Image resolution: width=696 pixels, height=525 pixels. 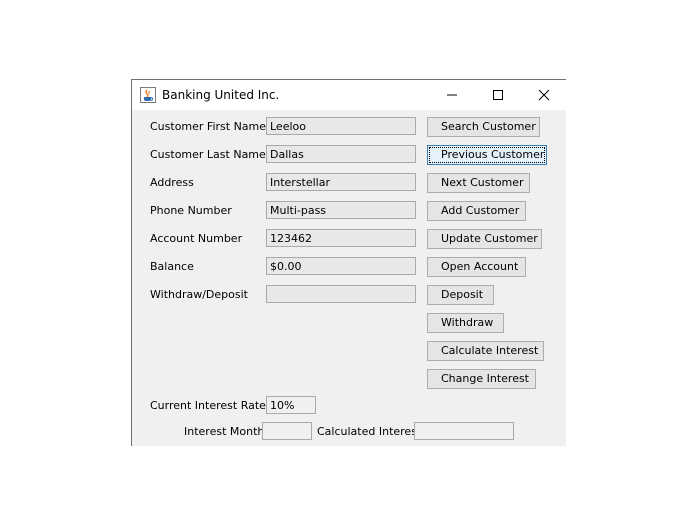 I want to click on maximize-icon, so click(x=498, y=95).